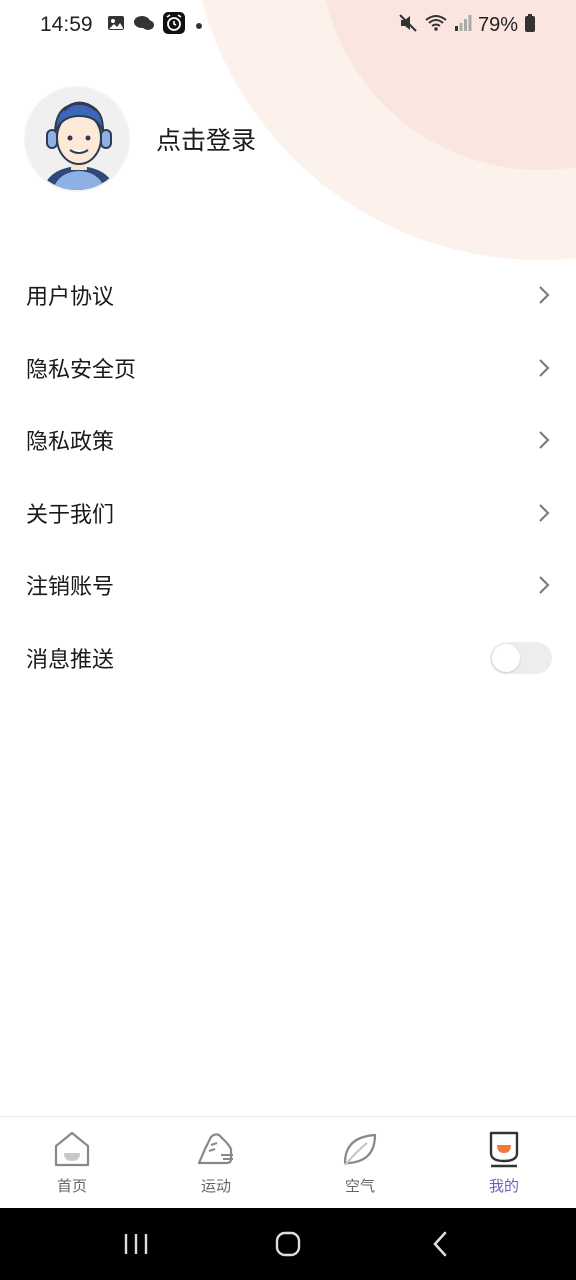 This screenshot has height=1280, width=576. I want to click on tab-mine: 我的, so click(504, 1162).